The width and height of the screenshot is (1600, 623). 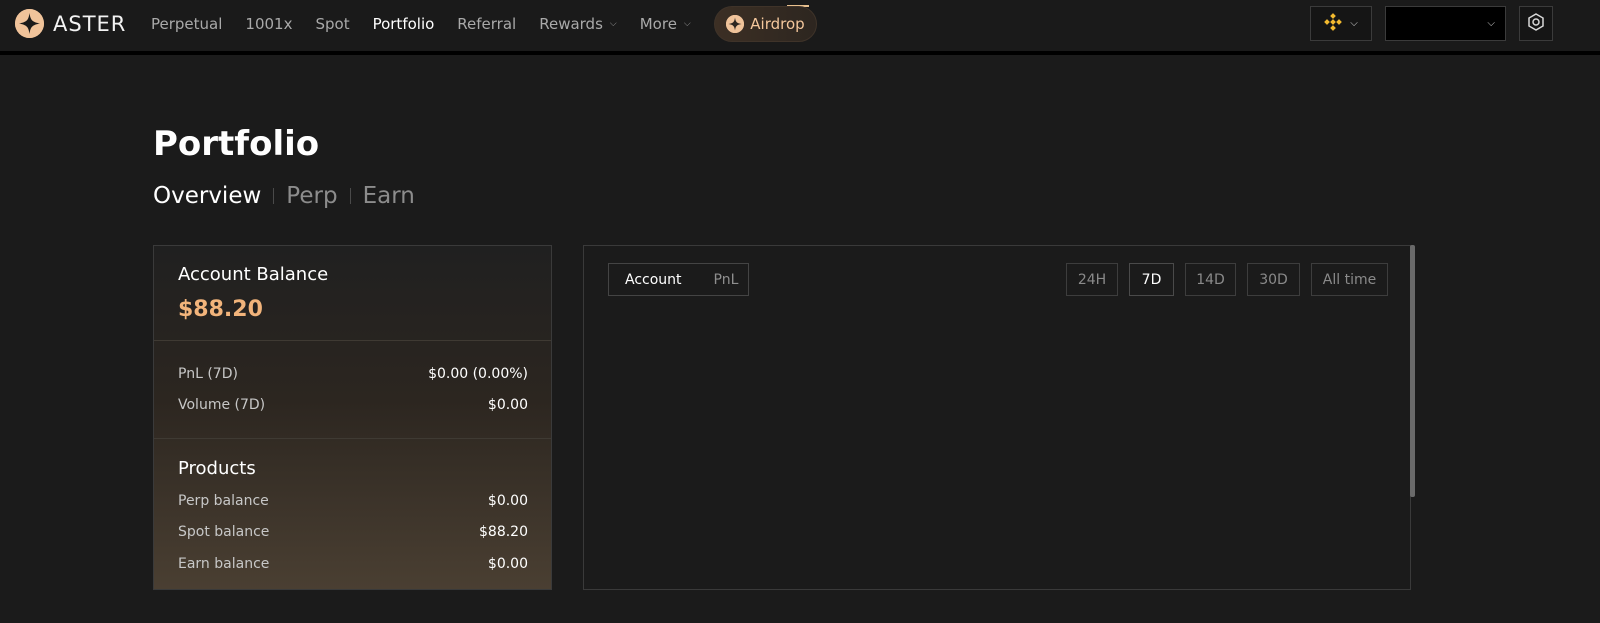 What do you see at coordinates (353, 374) in the screenshot?
I see `stat-row-pnl: PnL (7D) $0.00 (0.00%)` at bounding box center [353, 374].